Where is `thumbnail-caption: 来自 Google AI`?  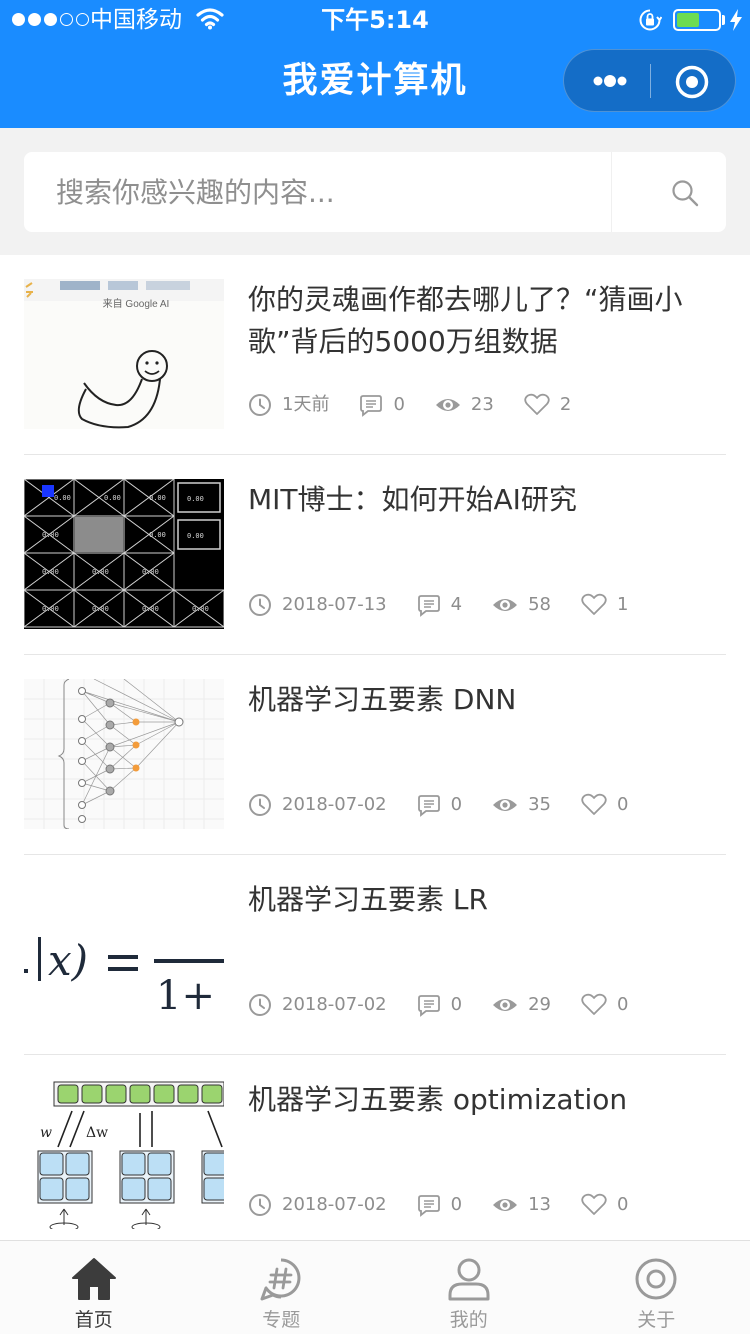
thumbnail-caption: 来自 Google AI is located at coordinates (136, 303).